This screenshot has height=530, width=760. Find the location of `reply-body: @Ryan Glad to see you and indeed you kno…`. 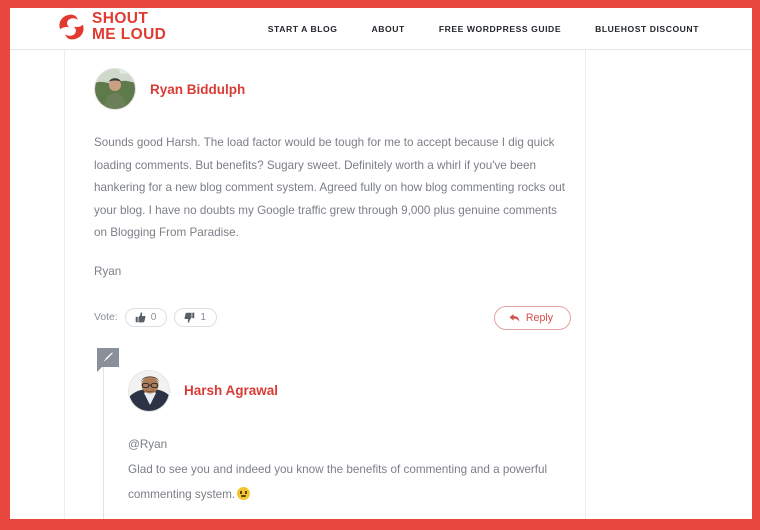

reply-body: @Ryan Glad to see you and indeed you kno… is located at coordinates (353, 469).